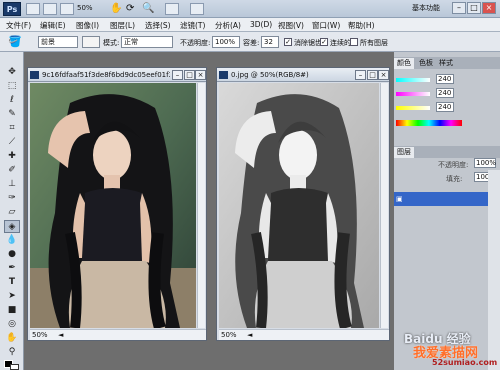 This screenshot has width=500, height=370. I want to click on tab-swatches: 色板, so click(426, 63).